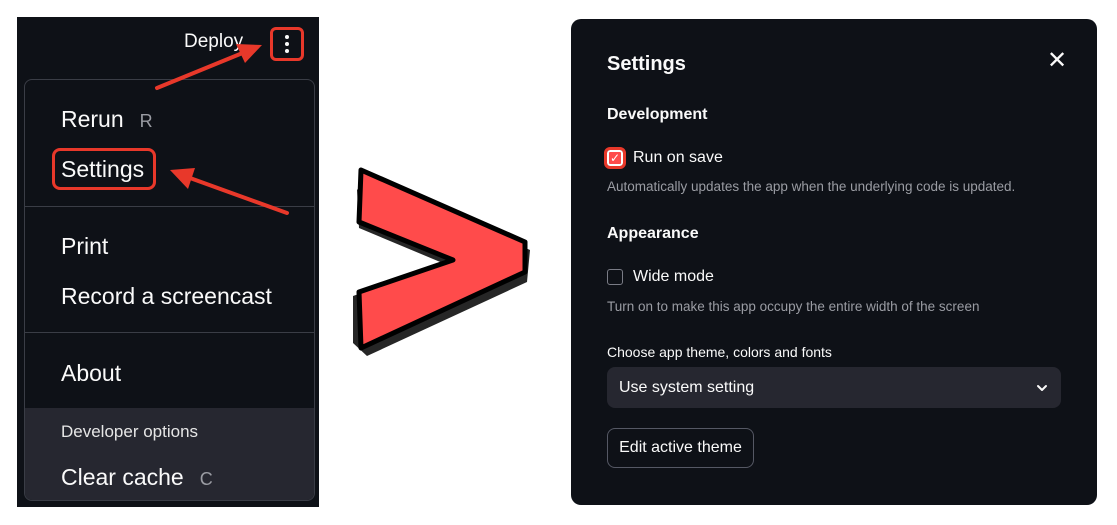 Image resolution: width=1117 pixels, height=525 pixels. I want to click on close-icon: ✕, so click(1057, 61).